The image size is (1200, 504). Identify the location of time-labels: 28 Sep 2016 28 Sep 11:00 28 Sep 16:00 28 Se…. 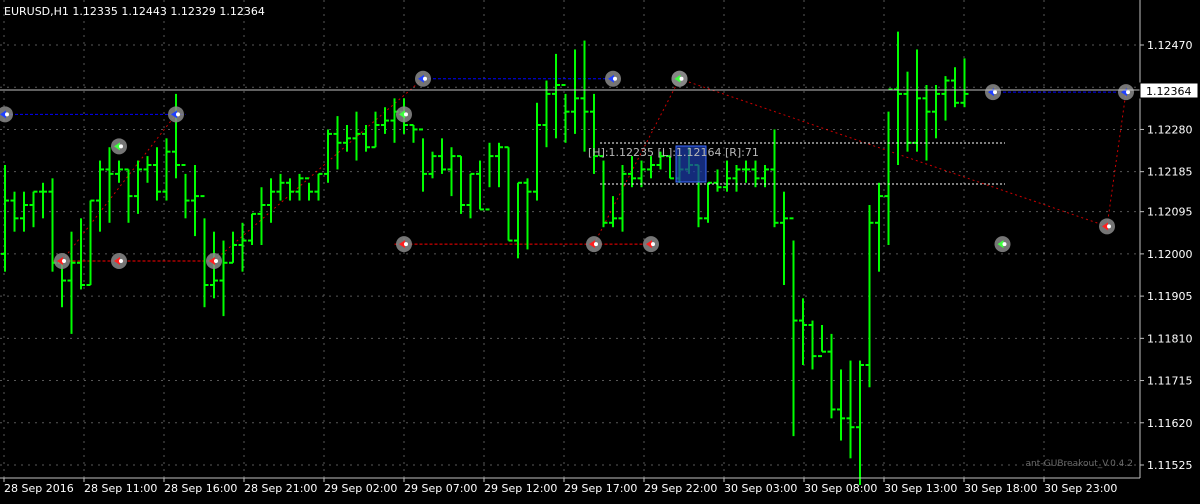
(560, 486).